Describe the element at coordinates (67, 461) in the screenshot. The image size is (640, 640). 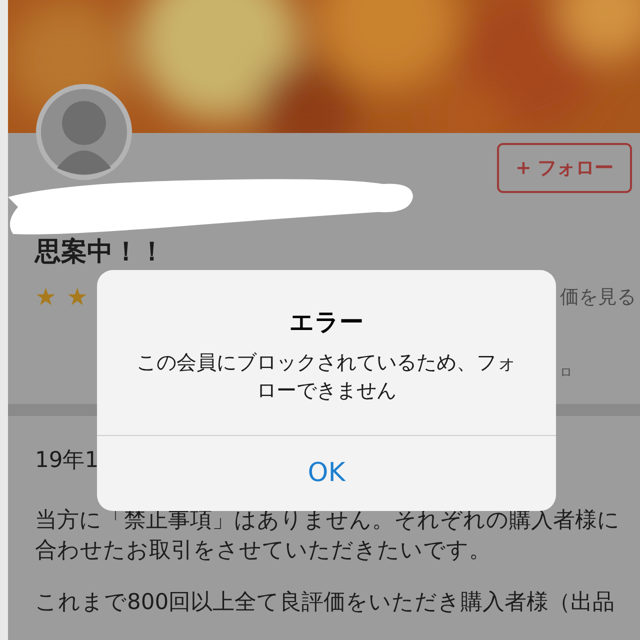
I see `post-date: 19年1` at that location.